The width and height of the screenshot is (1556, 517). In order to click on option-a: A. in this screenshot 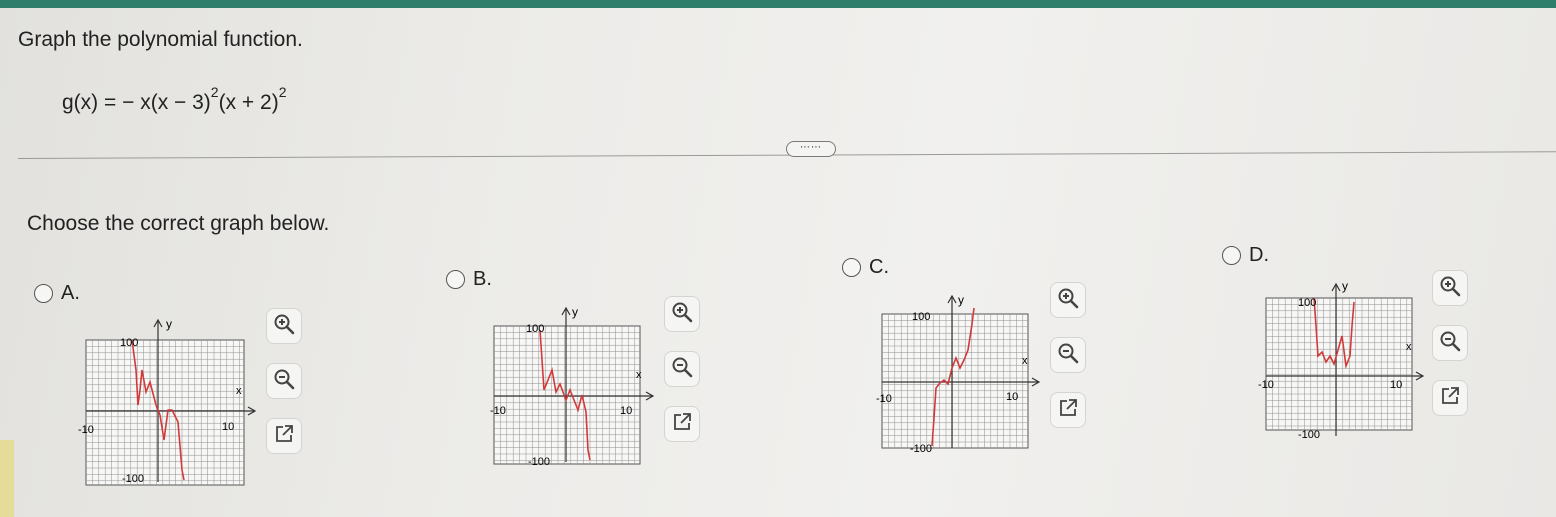, I will do `click(57, 293)`.